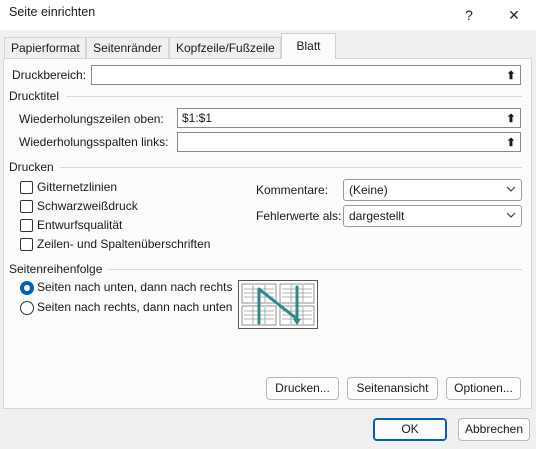 This screenshot has width=536, height=449. Describe the element at coordinates (34, 96) in the screenshot. I see `print-titles-heading: Drucktitel` at that location.